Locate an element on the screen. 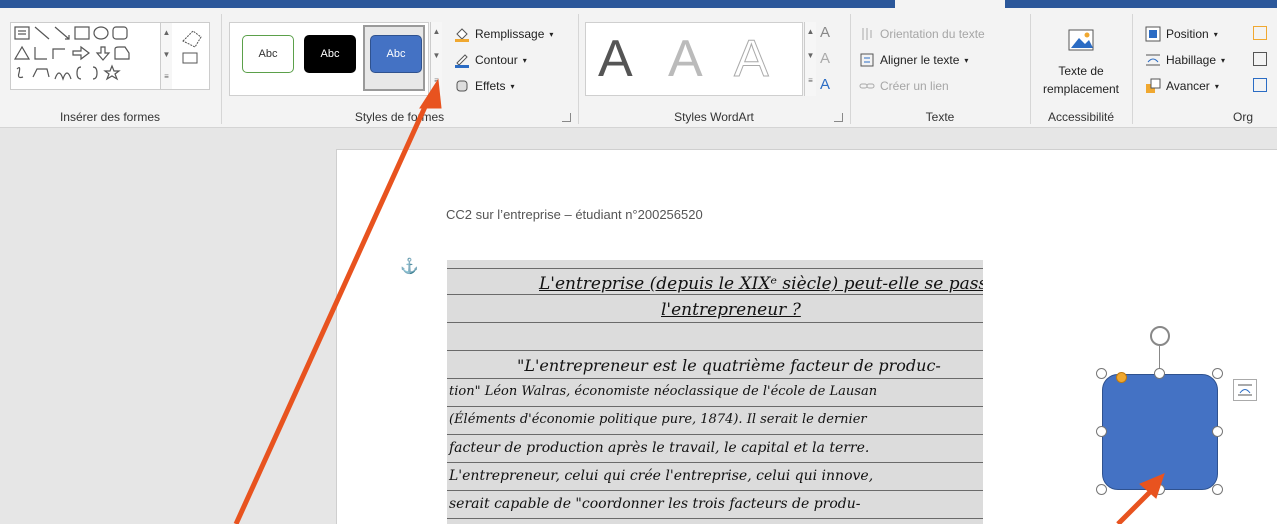 This screenshot has height=524, width=1277. arrow-head-right is located at coordinates (1152, 486).